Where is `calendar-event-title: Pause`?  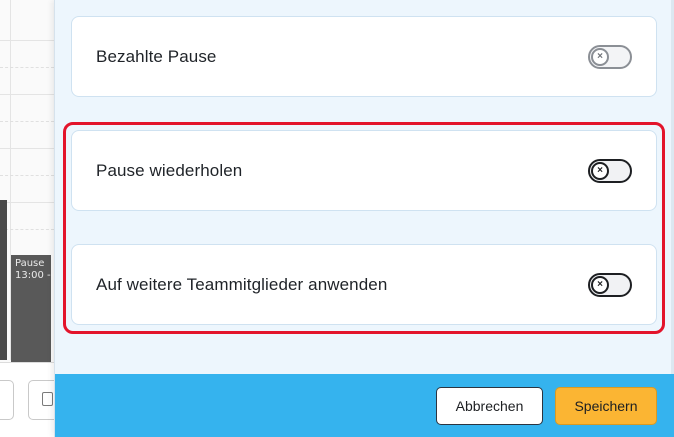 calendar-event-title: Pause is located at coordinates (30, 263).